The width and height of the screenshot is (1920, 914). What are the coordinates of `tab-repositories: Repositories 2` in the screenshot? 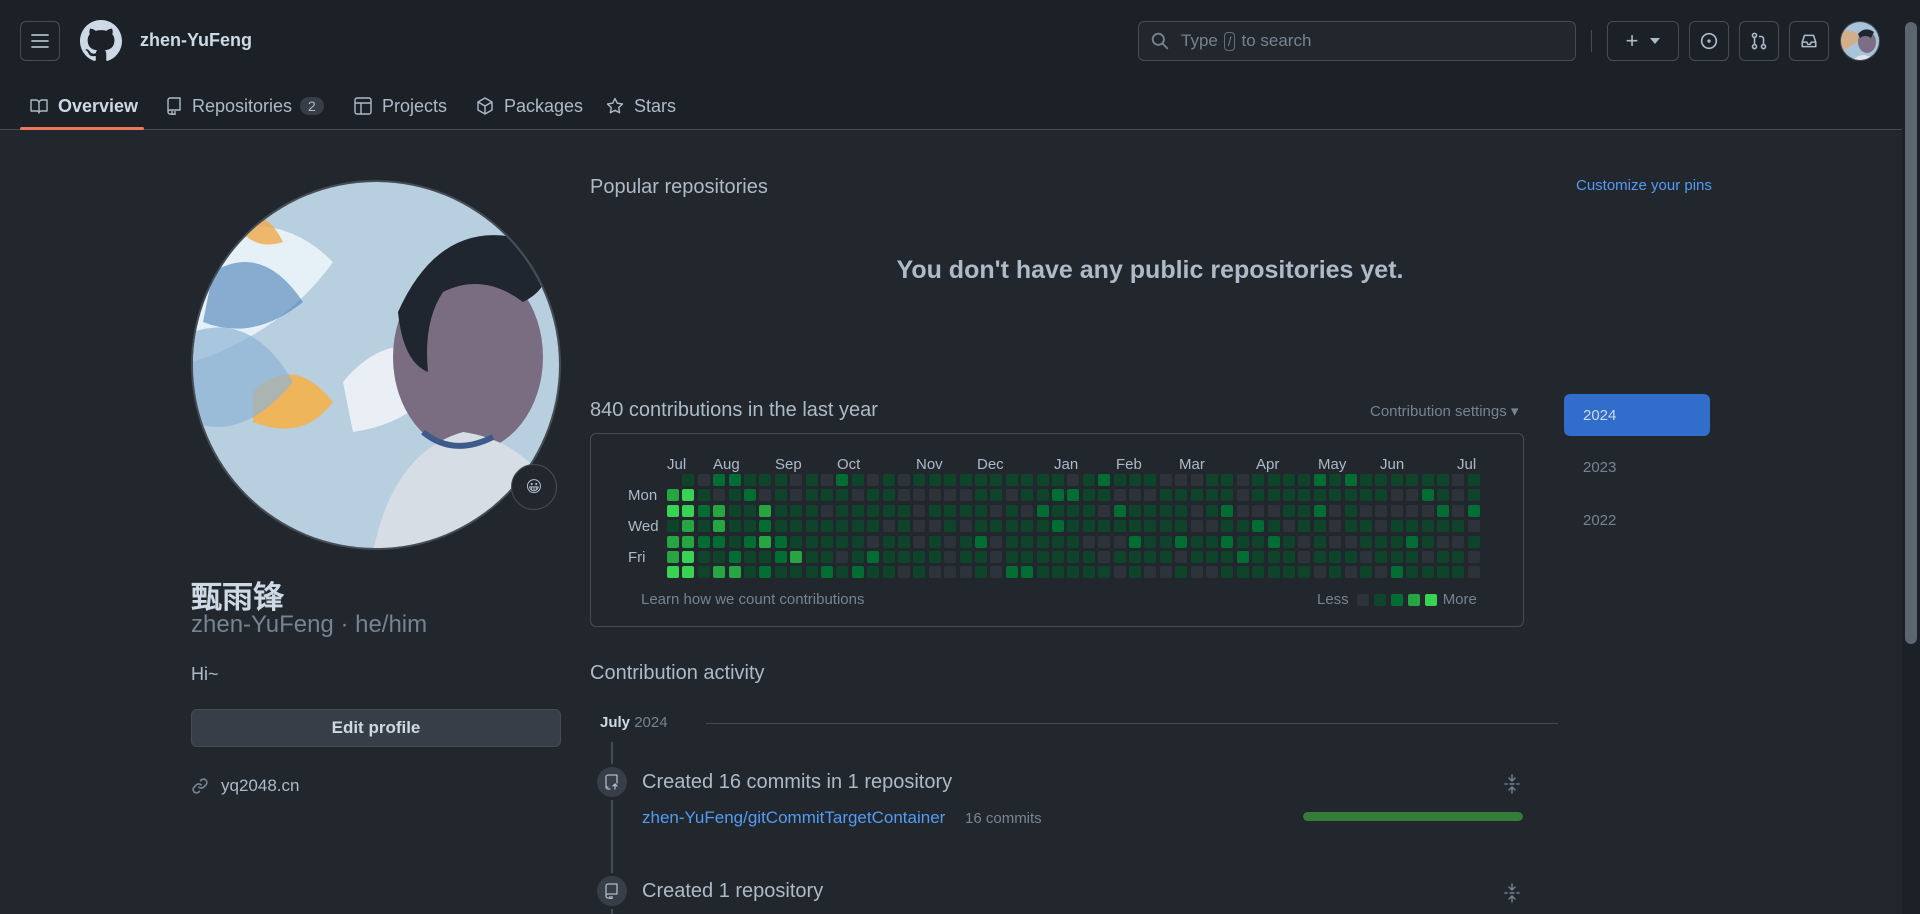 It's located at (245, 106).